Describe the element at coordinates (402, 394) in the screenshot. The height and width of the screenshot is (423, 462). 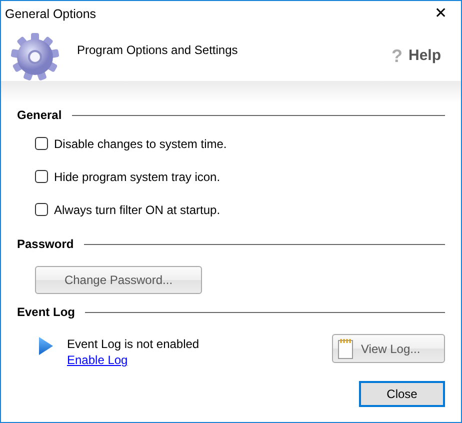
I see `close-dialog-button: Close` at that location.